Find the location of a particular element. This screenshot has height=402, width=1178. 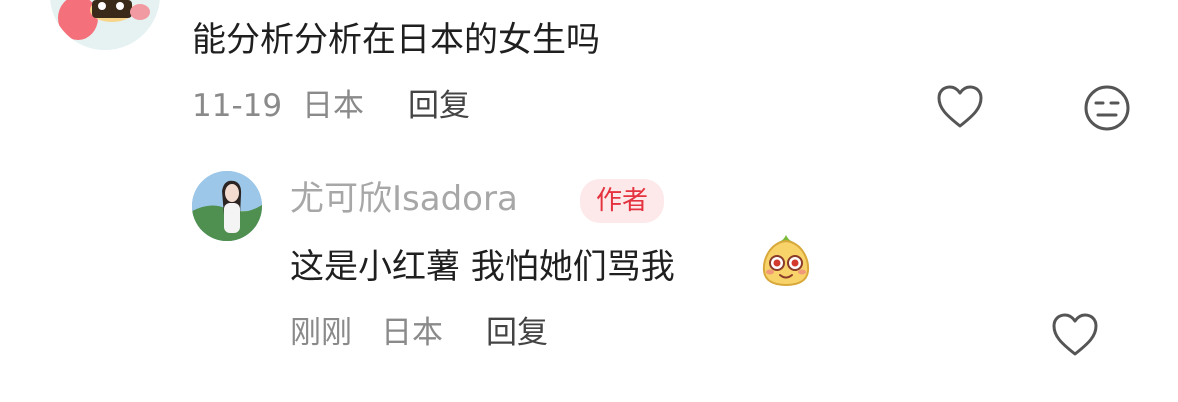

top-comment-date: 11-19 is located at coordinates (237, 106).